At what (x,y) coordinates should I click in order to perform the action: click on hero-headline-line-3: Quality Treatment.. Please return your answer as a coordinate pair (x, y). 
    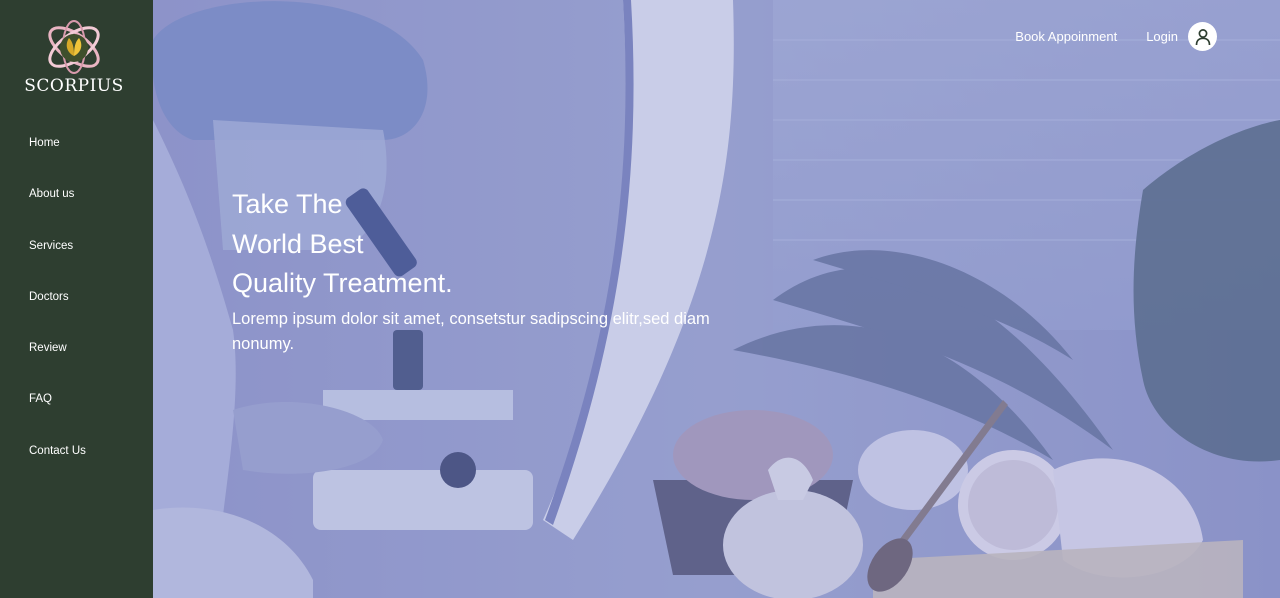
    Looking at the image, I should click on (342, 283).